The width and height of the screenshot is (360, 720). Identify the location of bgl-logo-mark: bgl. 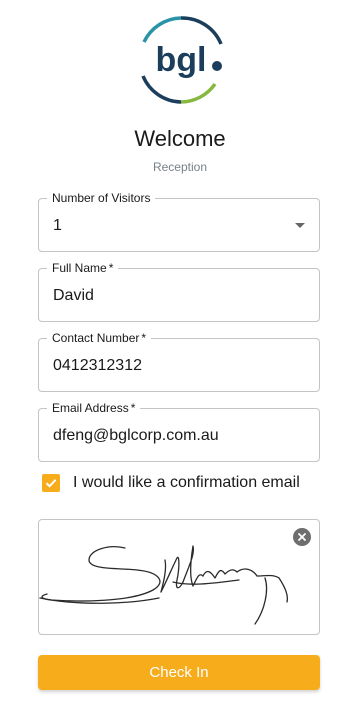
(182, 60).